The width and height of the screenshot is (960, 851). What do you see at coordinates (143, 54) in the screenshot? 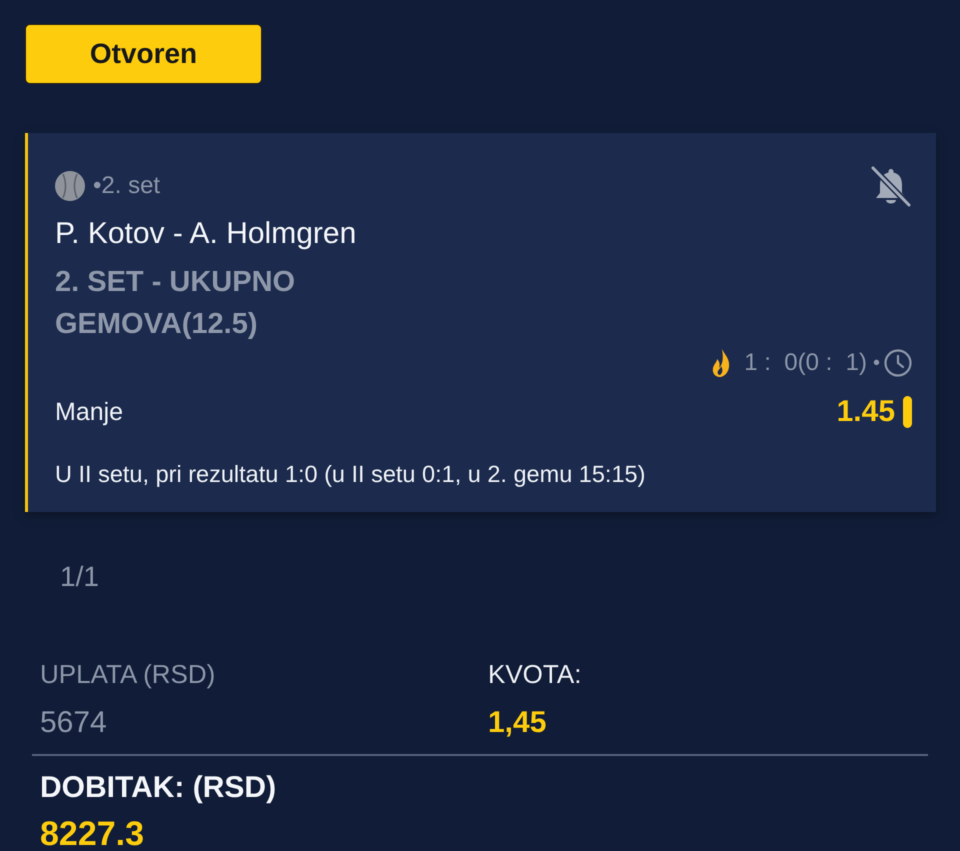
I see `status-badge: Otvoren` at bounding box center [143, 54].